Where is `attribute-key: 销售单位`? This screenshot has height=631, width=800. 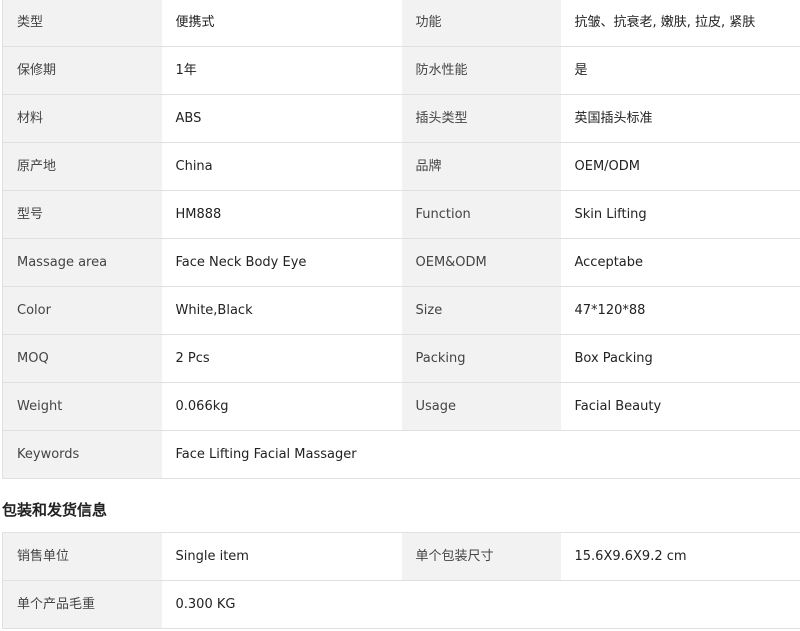 attribute-key: 销售单位 is located at coordinates (82, 556).